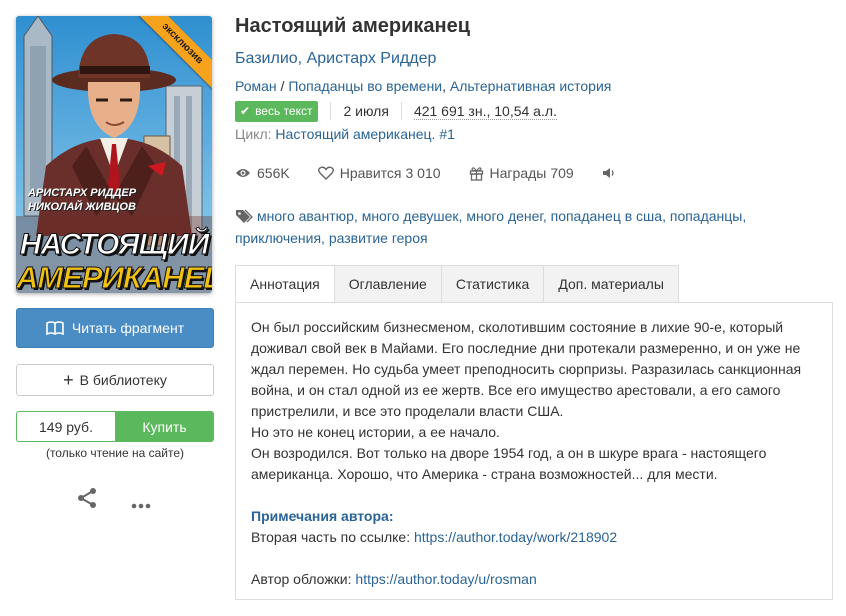 This screenshot has width=846, height=616. I want to click on sequel-text: Вторая часть по ссылке:, so click(332, 537).